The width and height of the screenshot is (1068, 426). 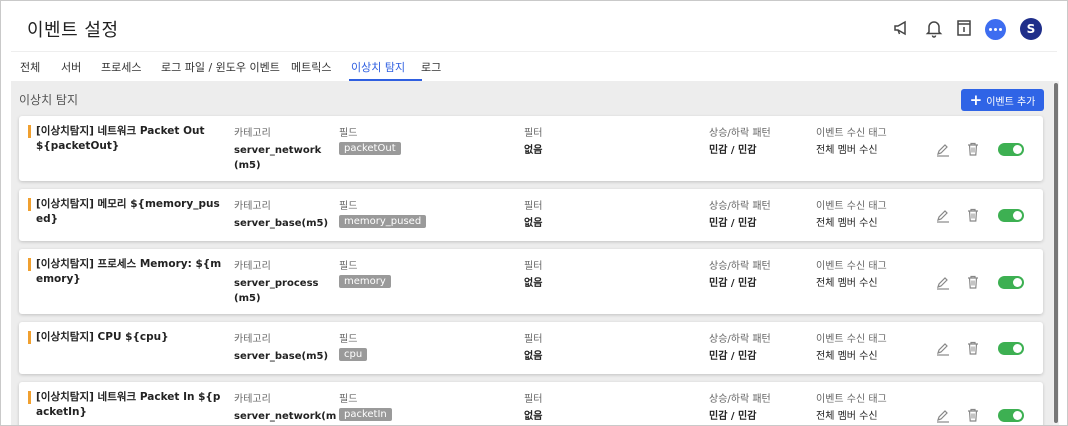 I want to click on category-value: server_network(m5), so click(x=278, y=158).